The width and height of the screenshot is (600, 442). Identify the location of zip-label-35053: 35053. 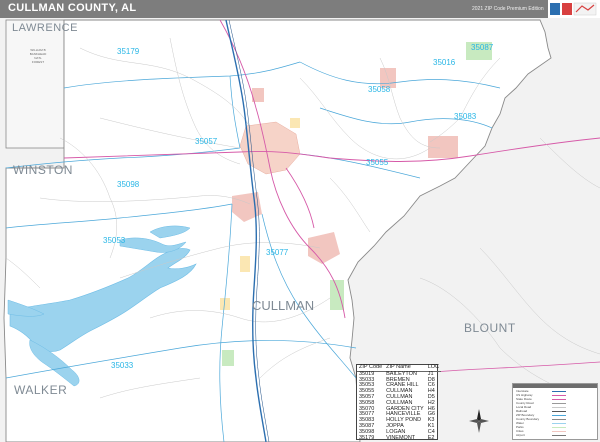
(114, 240).